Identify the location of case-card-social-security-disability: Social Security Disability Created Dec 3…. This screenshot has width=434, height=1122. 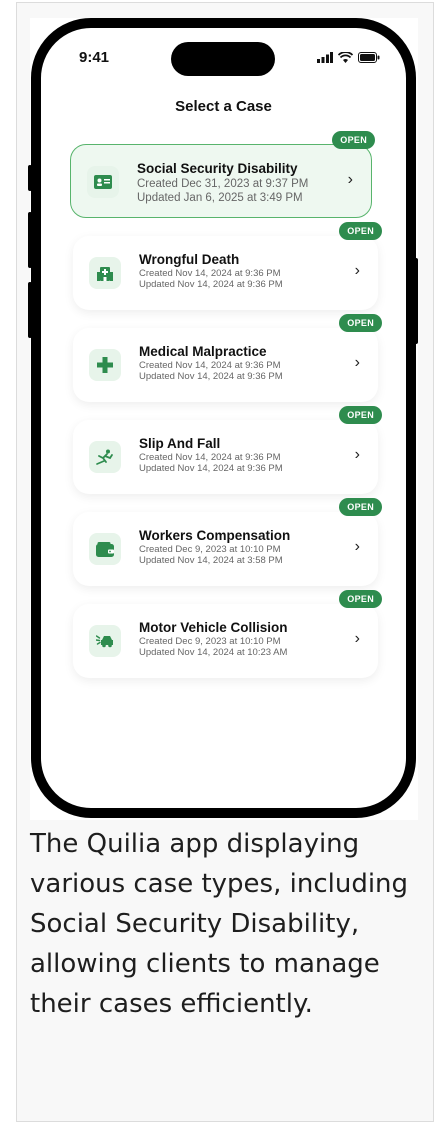
(222, 174).